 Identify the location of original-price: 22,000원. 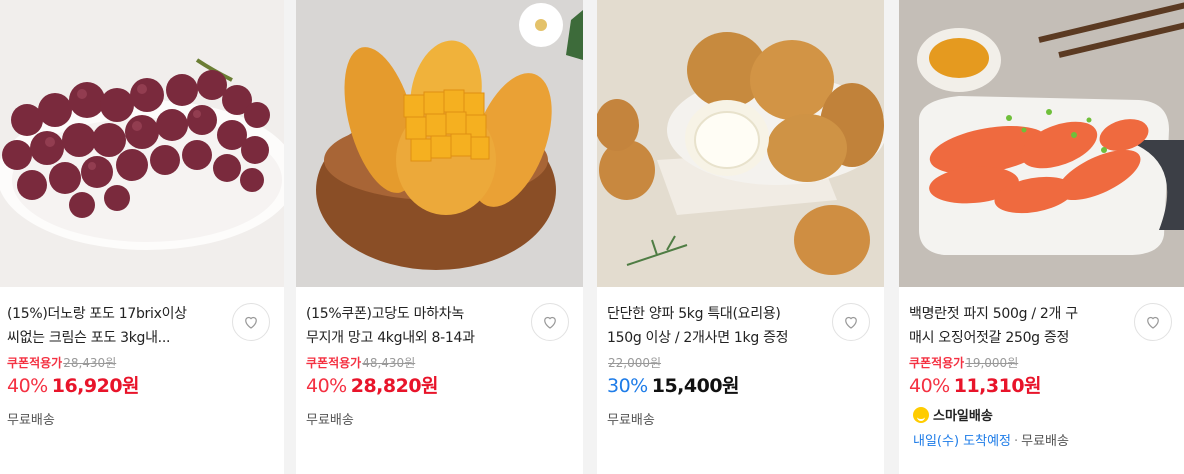
(635, 363).